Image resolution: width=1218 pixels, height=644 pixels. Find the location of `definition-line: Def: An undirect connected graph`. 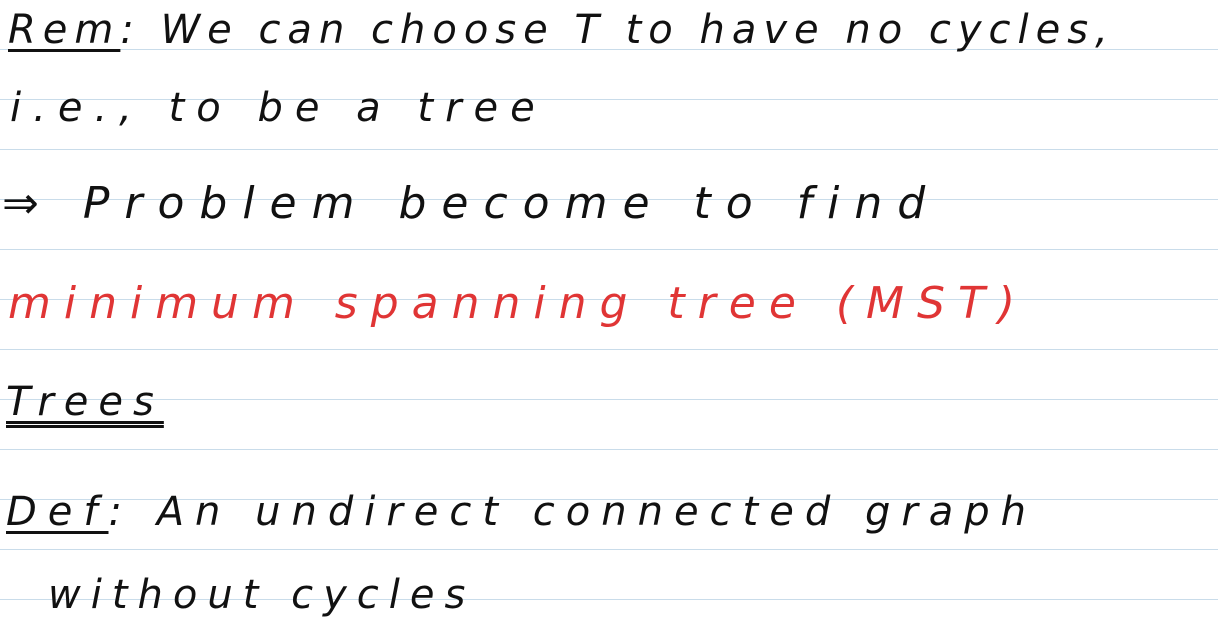

definition-line: Def: An undirect connected graph is located at coordinates (521, 512).